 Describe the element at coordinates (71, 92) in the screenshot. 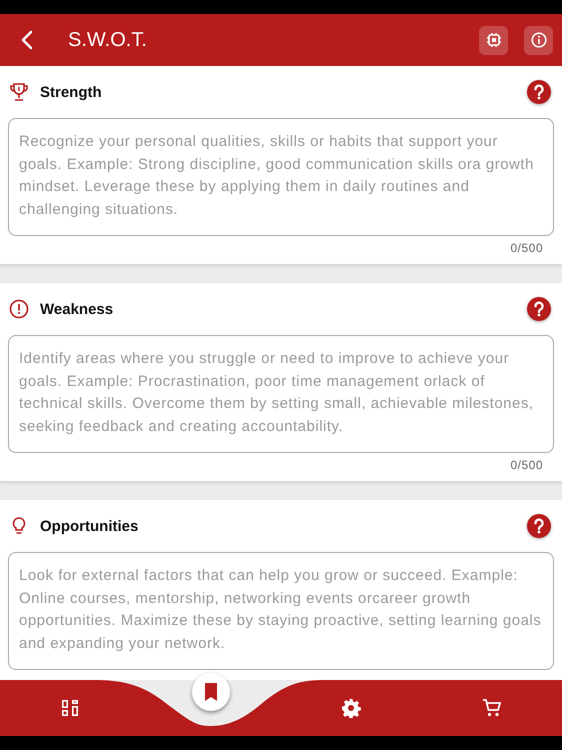

I see `section-title: Strength` at that location.